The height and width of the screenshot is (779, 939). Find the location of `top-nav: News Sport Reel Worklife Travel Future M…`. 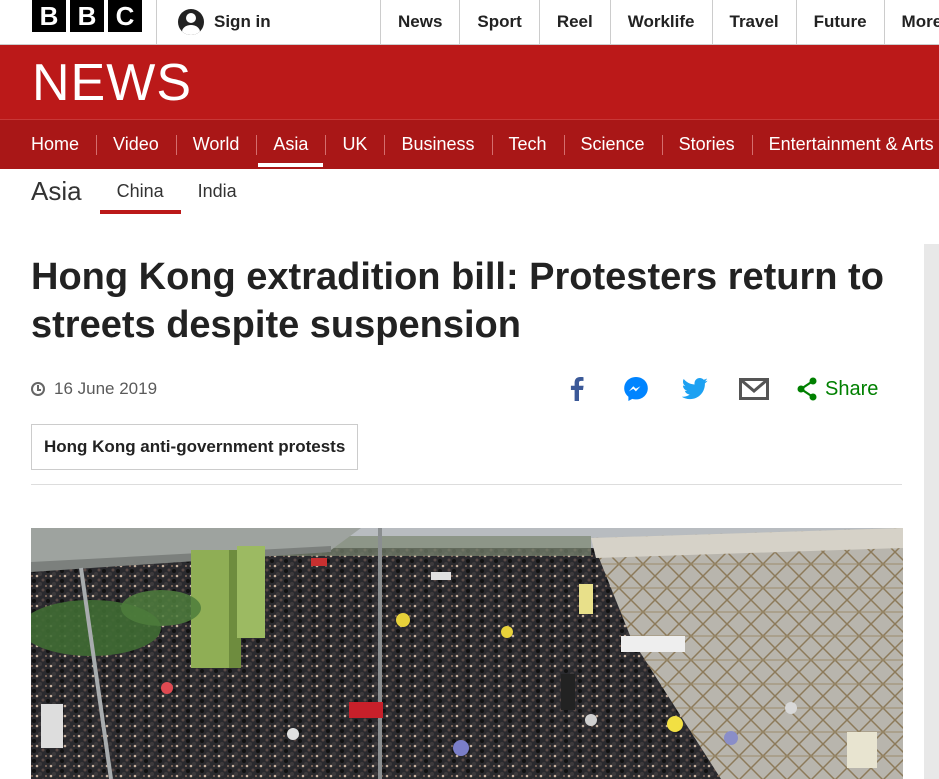

top-nav: News Sport Reel Worklife Travel Future M… is located at coordinates (659, 22).